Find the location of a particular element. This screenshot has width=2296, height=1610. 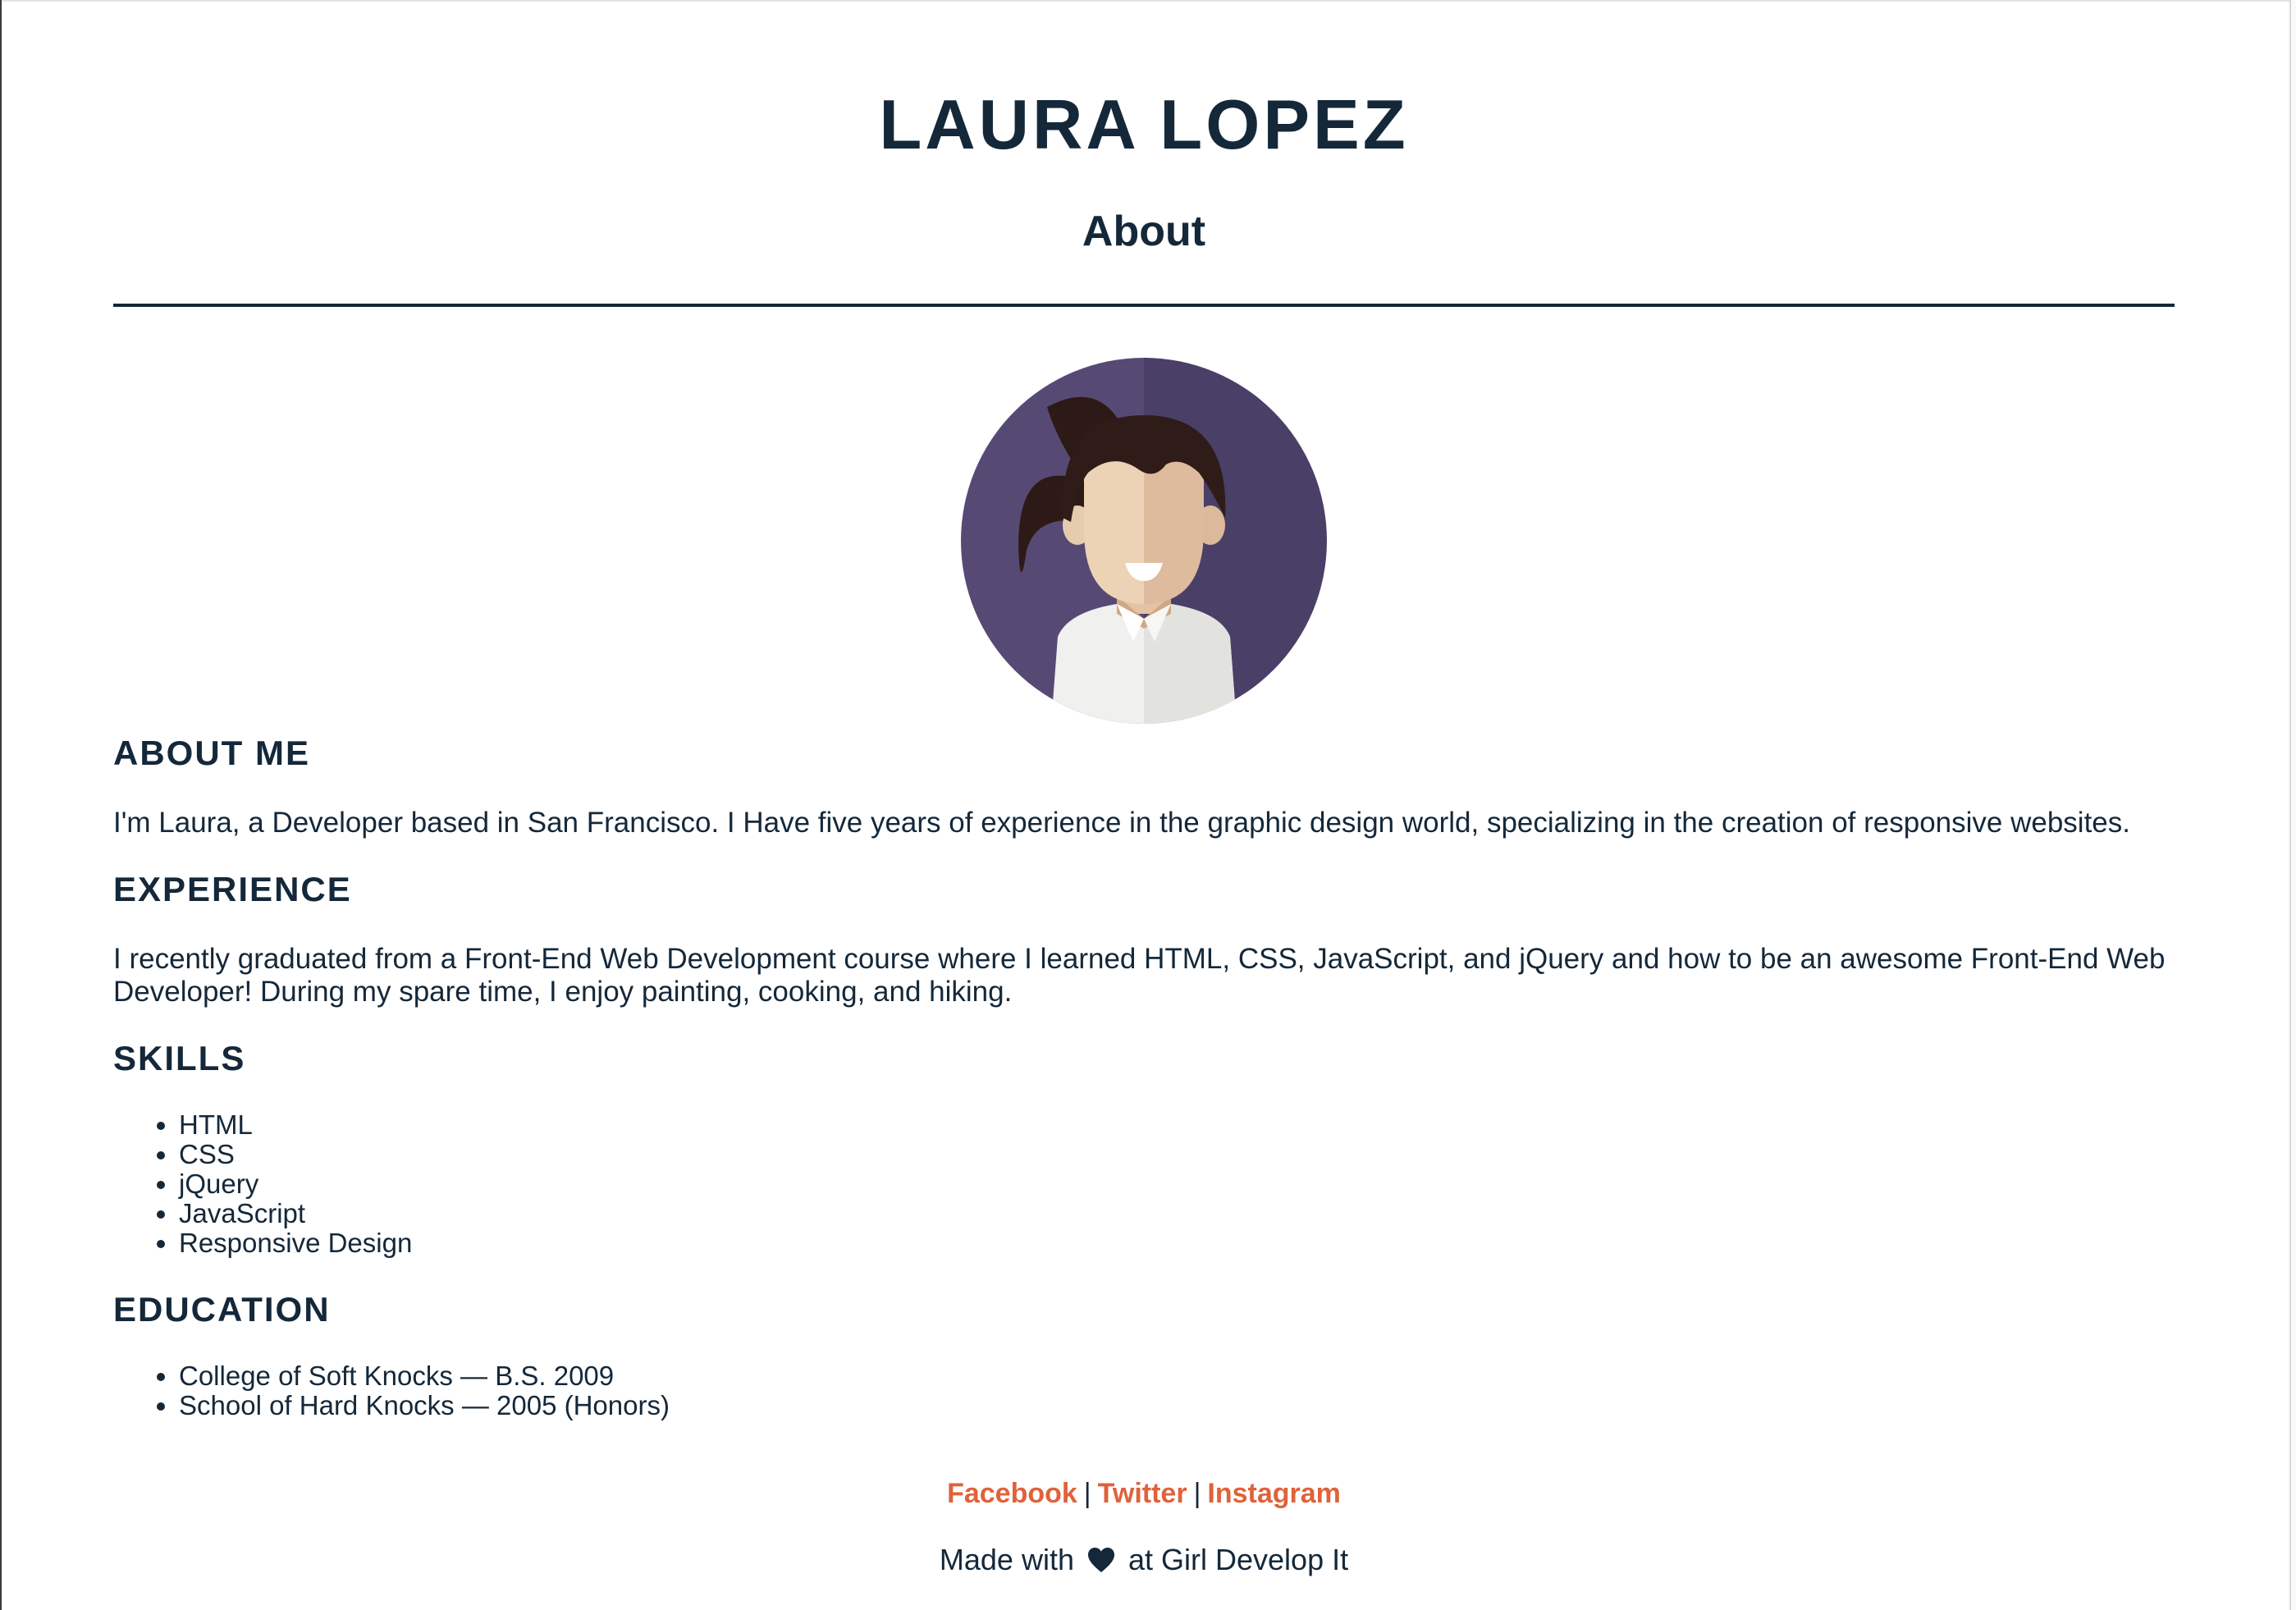

scrollbar is located at coordinates (2292, 805).